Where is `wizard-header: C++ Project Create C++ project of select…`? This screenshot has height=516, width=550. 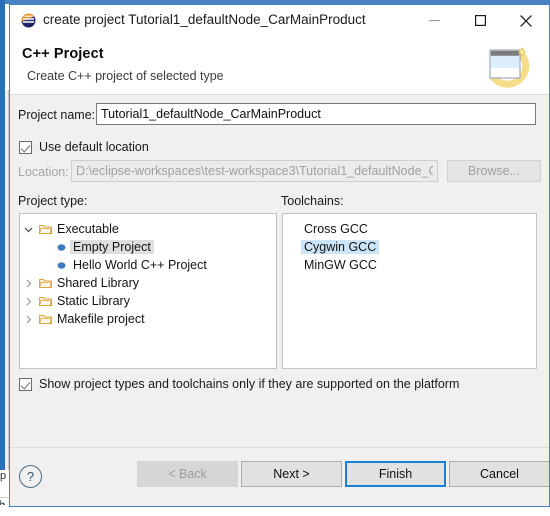 wizard-header: C++ Project Create C++ project of select… is located at coordinates (279, 66).